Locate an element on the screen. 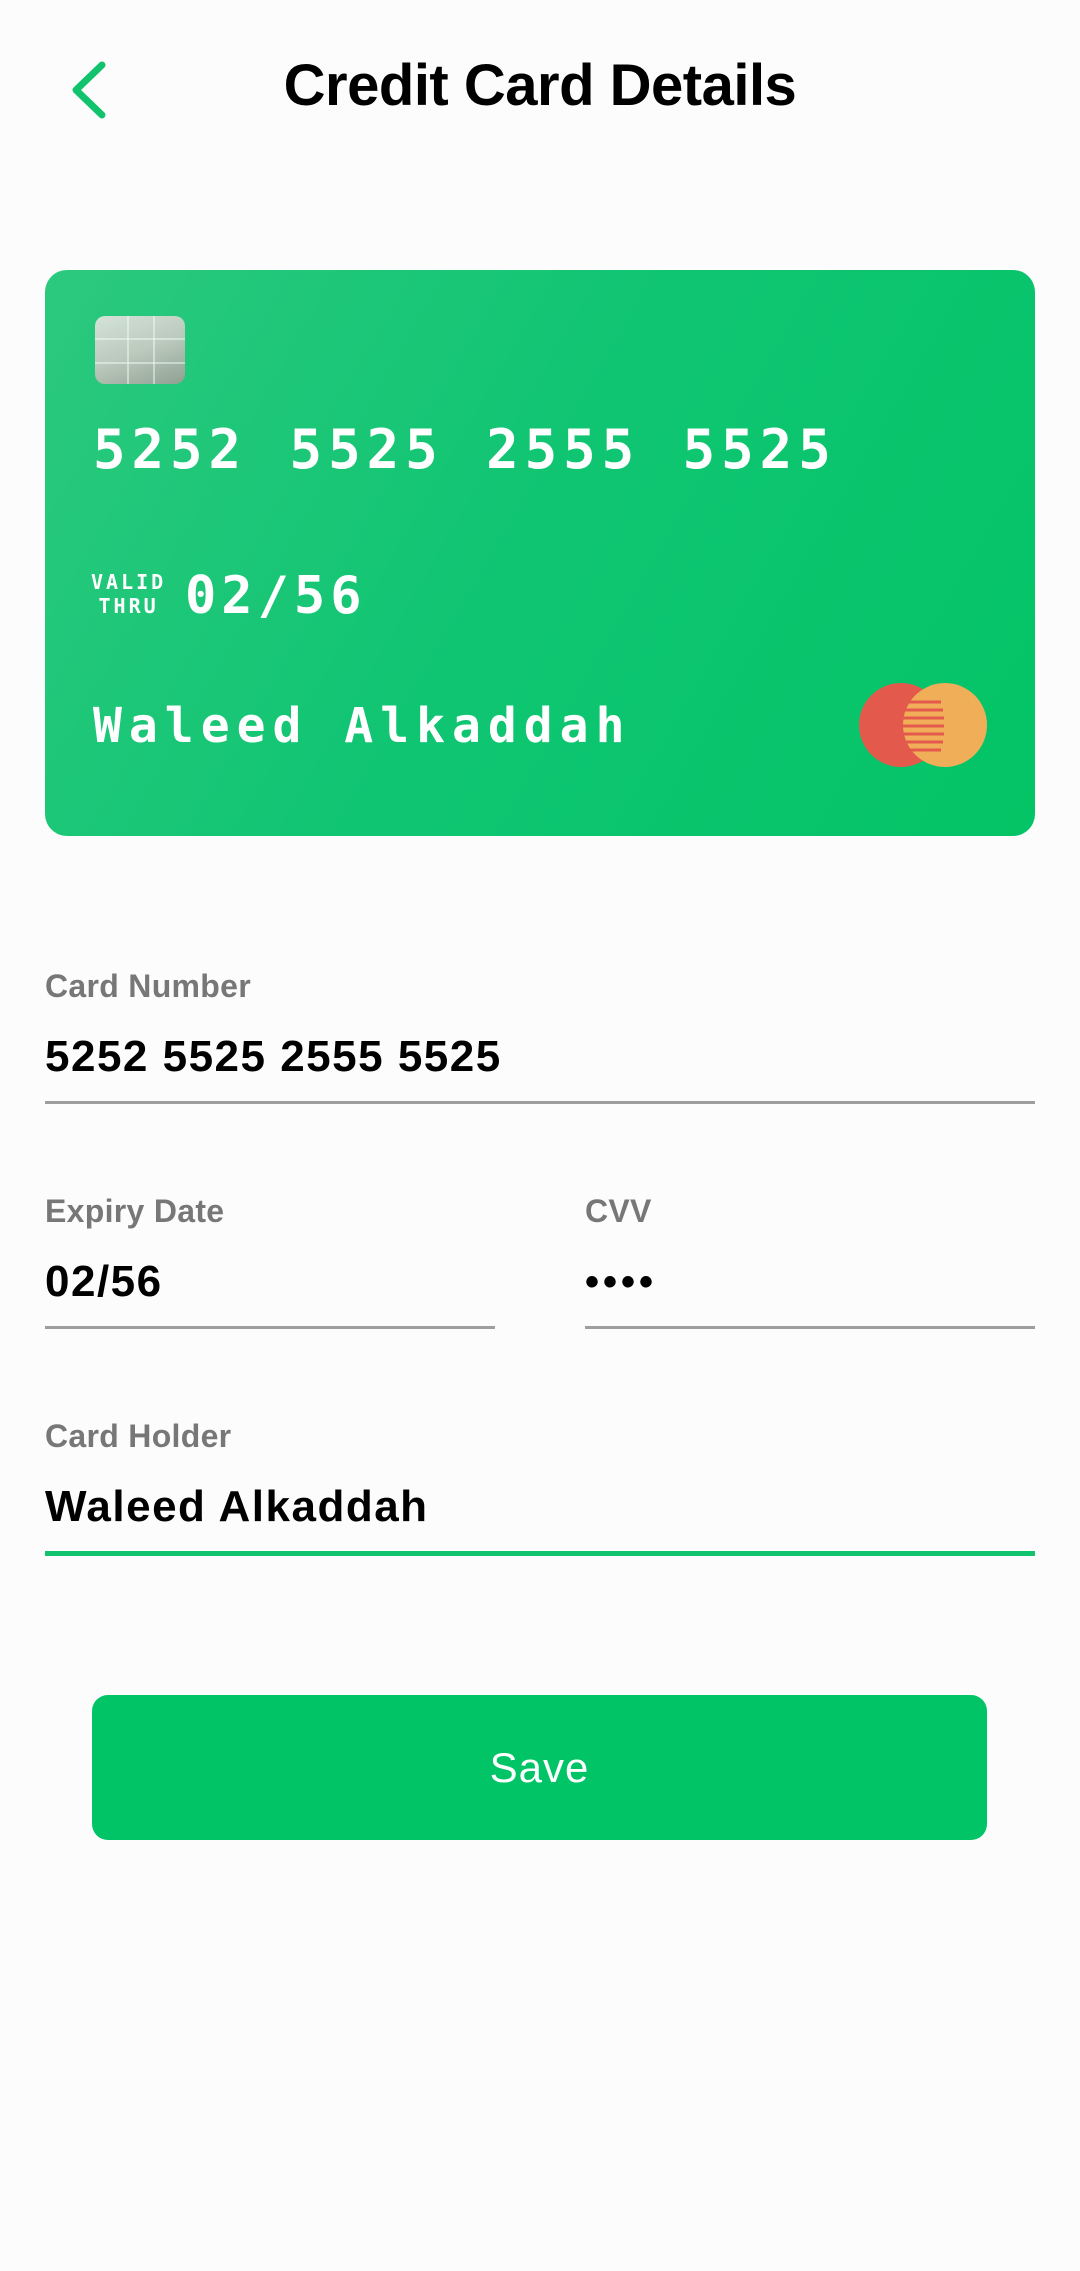 The height and width of the screenshot is (2271, 1080). save-button: Save is located at coordinates (539, 1767).